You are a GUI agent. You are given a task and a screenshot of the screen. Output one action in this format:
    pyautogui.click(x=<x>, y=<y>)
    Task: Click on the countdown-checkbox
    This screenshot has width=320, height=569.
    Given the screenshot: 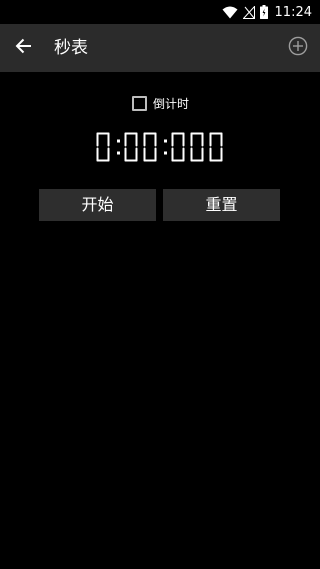 What is the action you would take?
    pyautogui.click(x=139, y=103)
    